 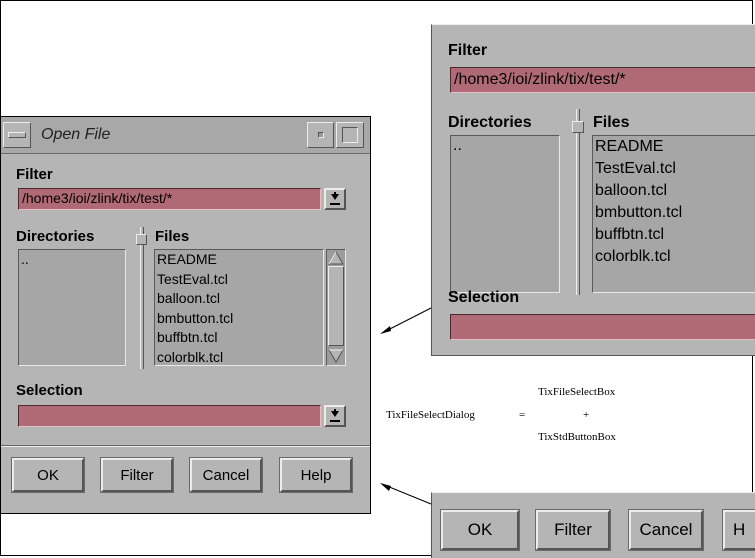 What do you see at coordinates (17, 135) in the screenshot?
I see `window-menu-icon` at bounding box center [17, 135].